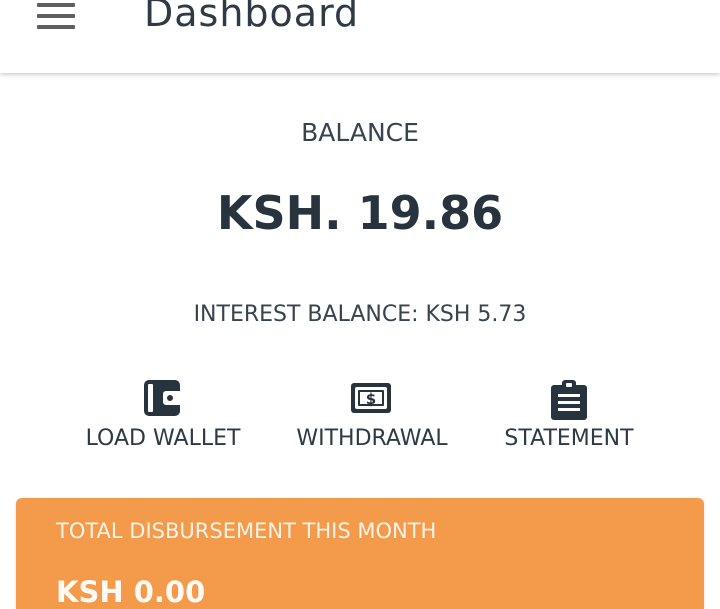 This screenshot has width=720, height=609. Describe the element at coordinates (372, 438) in the screenshot. I see `withdrawal-label: WITHDRAWAL` at that location.